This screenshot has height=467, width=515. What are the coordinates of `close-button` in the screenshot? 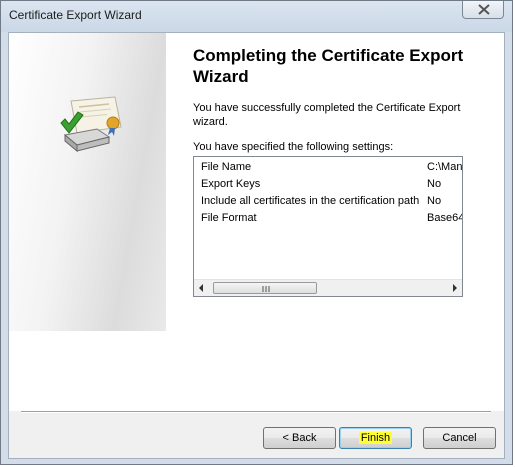 It's located at (483, 10).